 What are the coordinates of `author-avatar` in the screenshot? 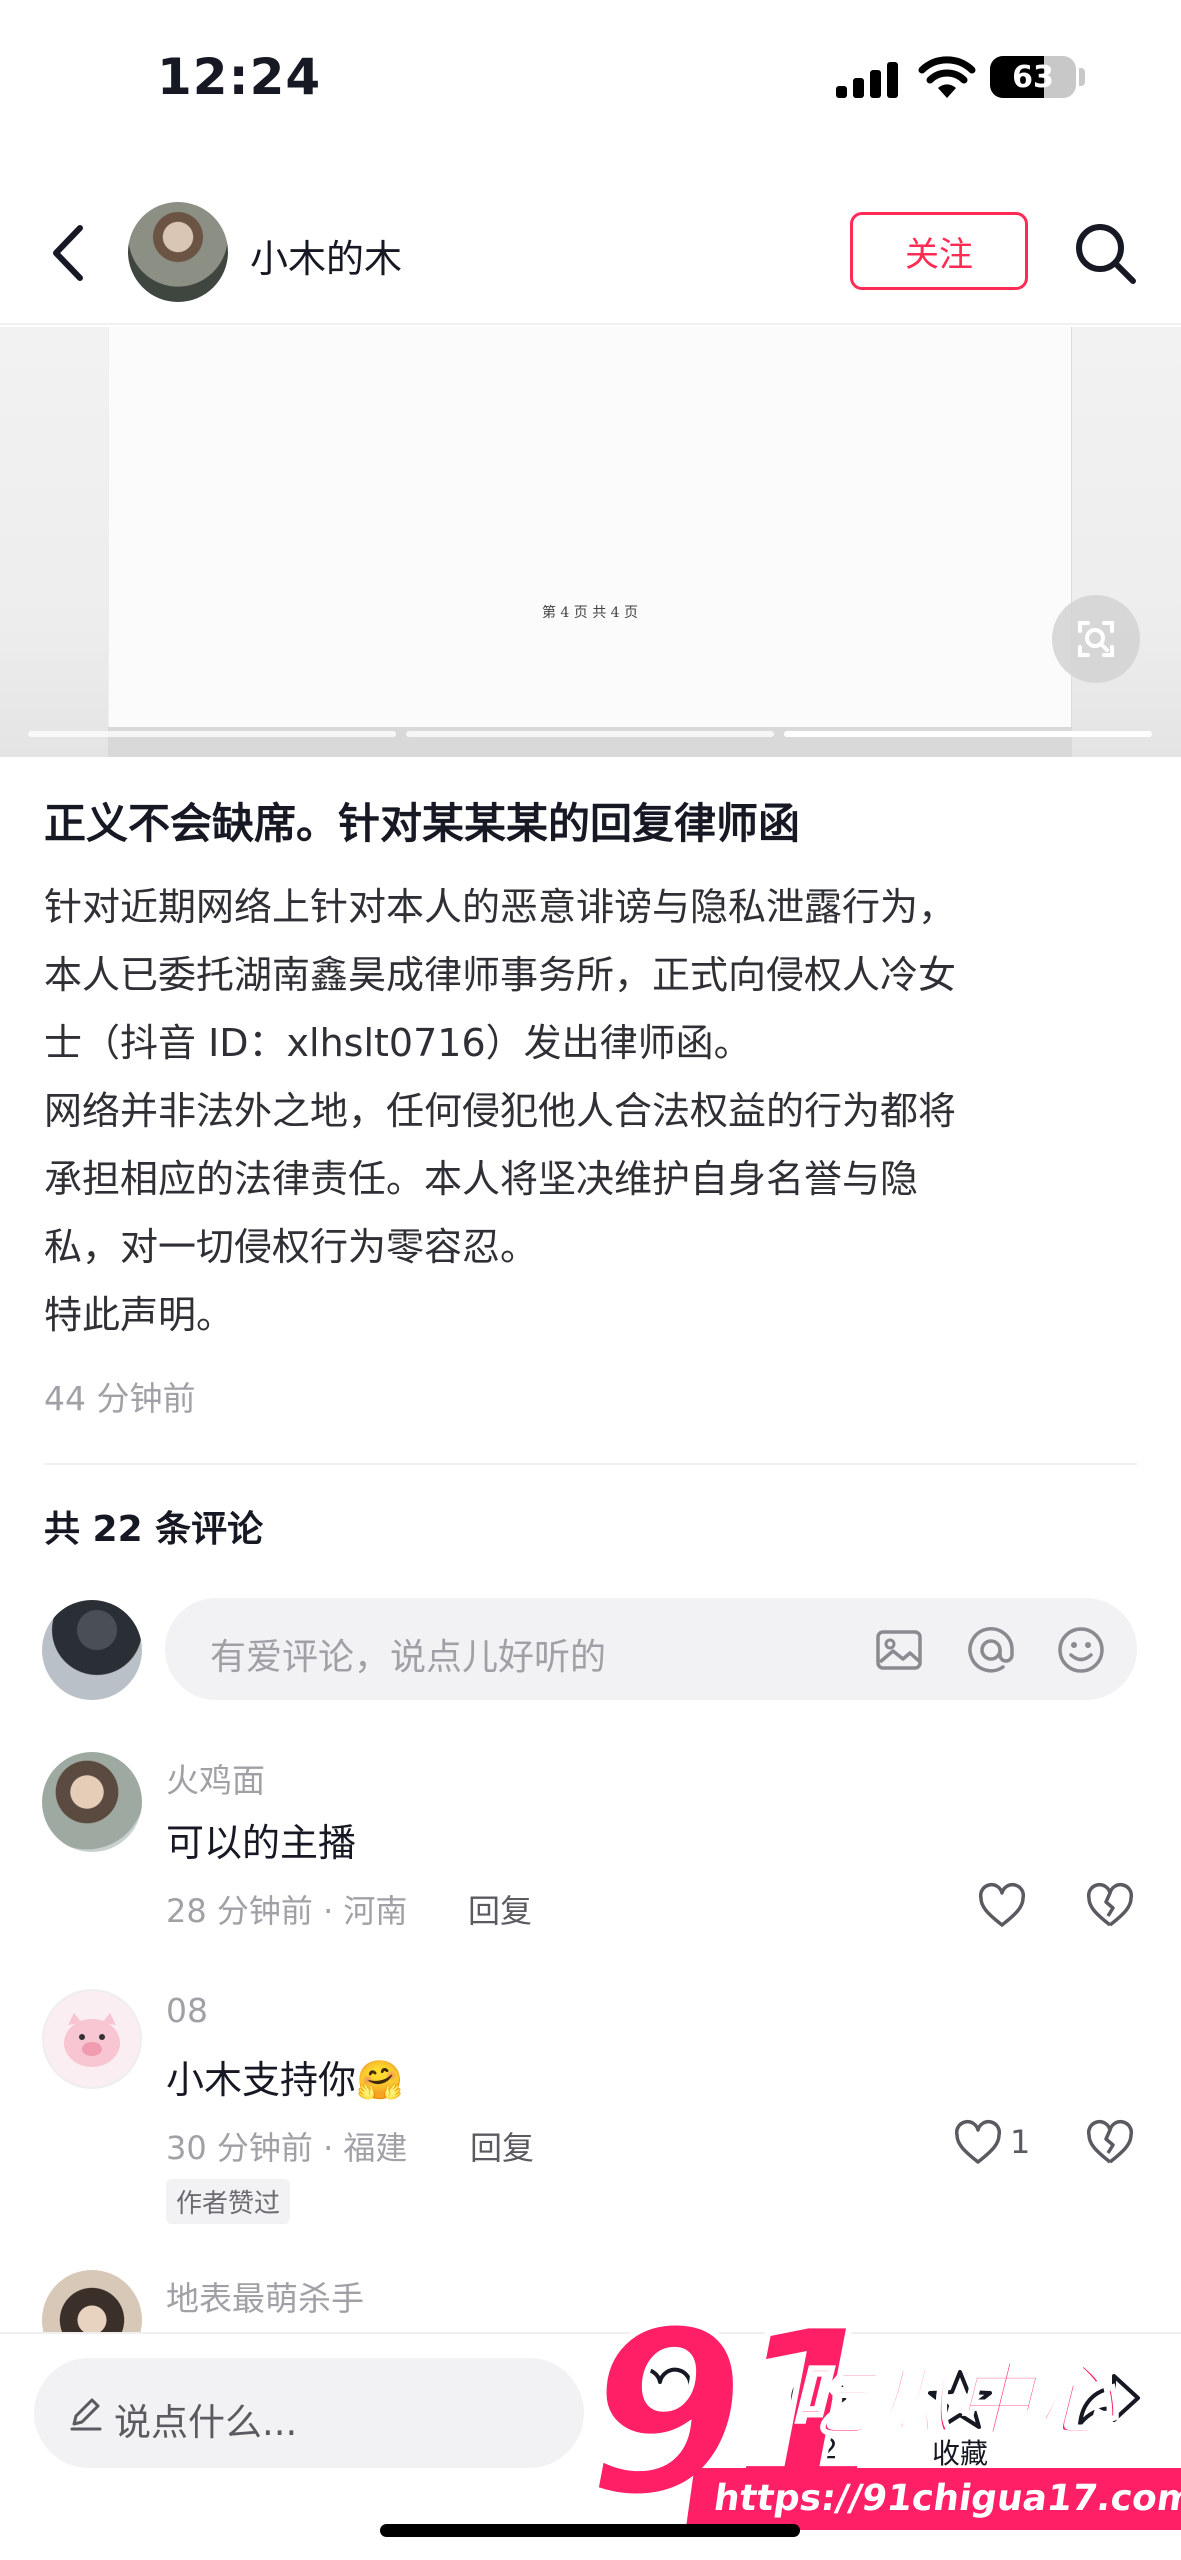 It's located at (178, 252).